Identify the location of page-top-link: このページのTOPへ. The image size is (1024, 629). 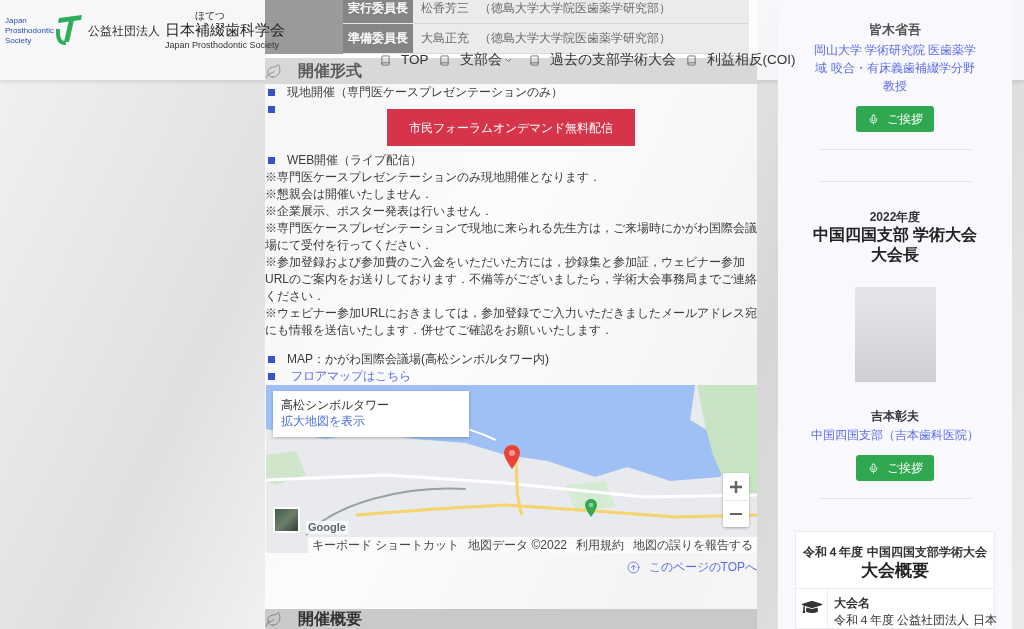
(702, 567).